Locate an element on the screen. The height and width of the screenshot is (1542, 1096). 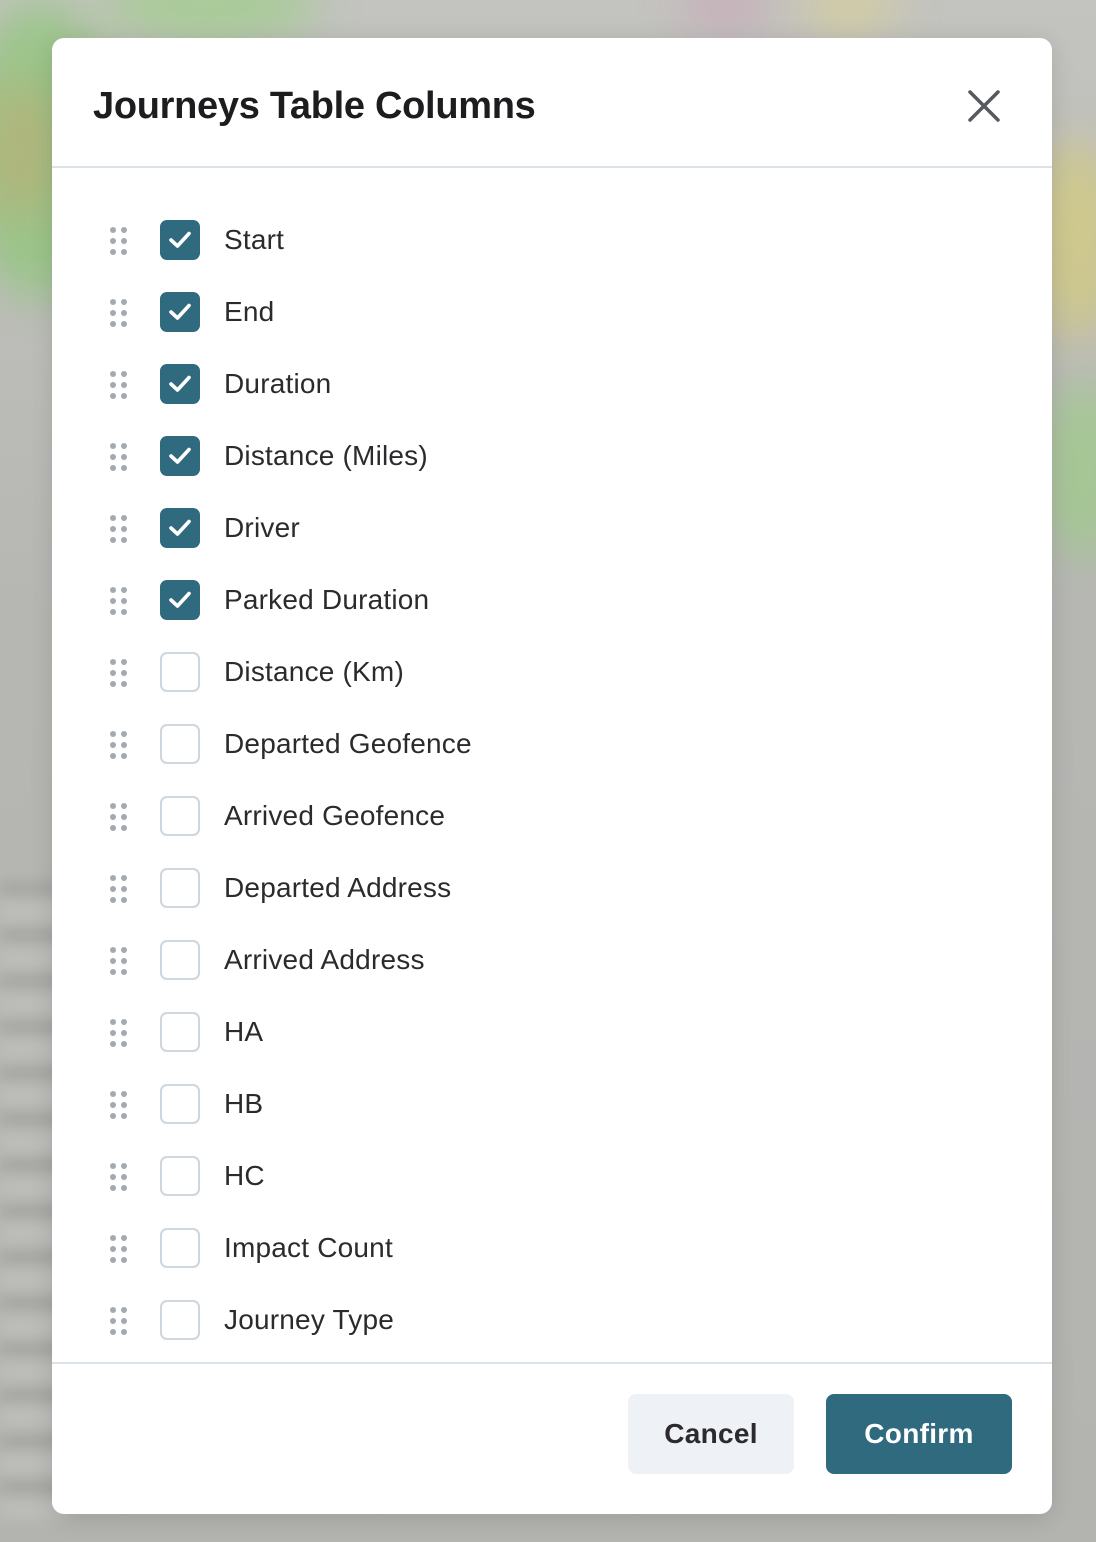
column-label: HA is located at coordinates (244, 1031).